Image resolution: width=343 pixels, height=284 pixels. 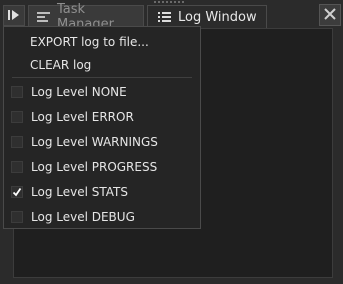 What do you see at coordinates (44, 17) in the screenshot?
I see `task-manager-icon` at bounding box center [44, 17].